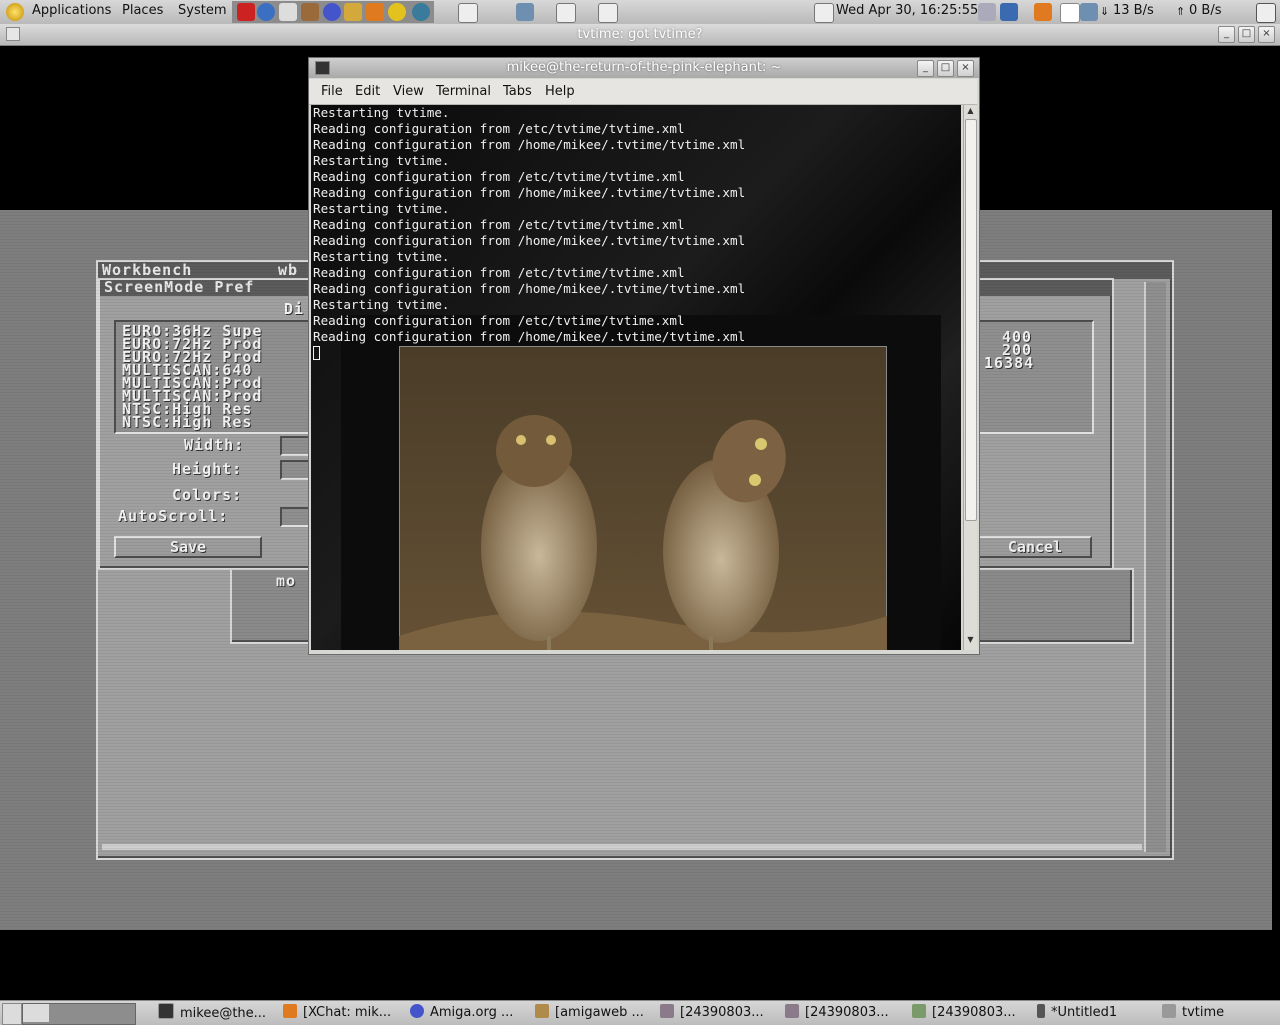 This screenshot has height=1025, width=1280. What do you see at coordinates (397, 12) in the screenshot?
I see `launcher-smiley-icon` at bounding box center [397, 12].